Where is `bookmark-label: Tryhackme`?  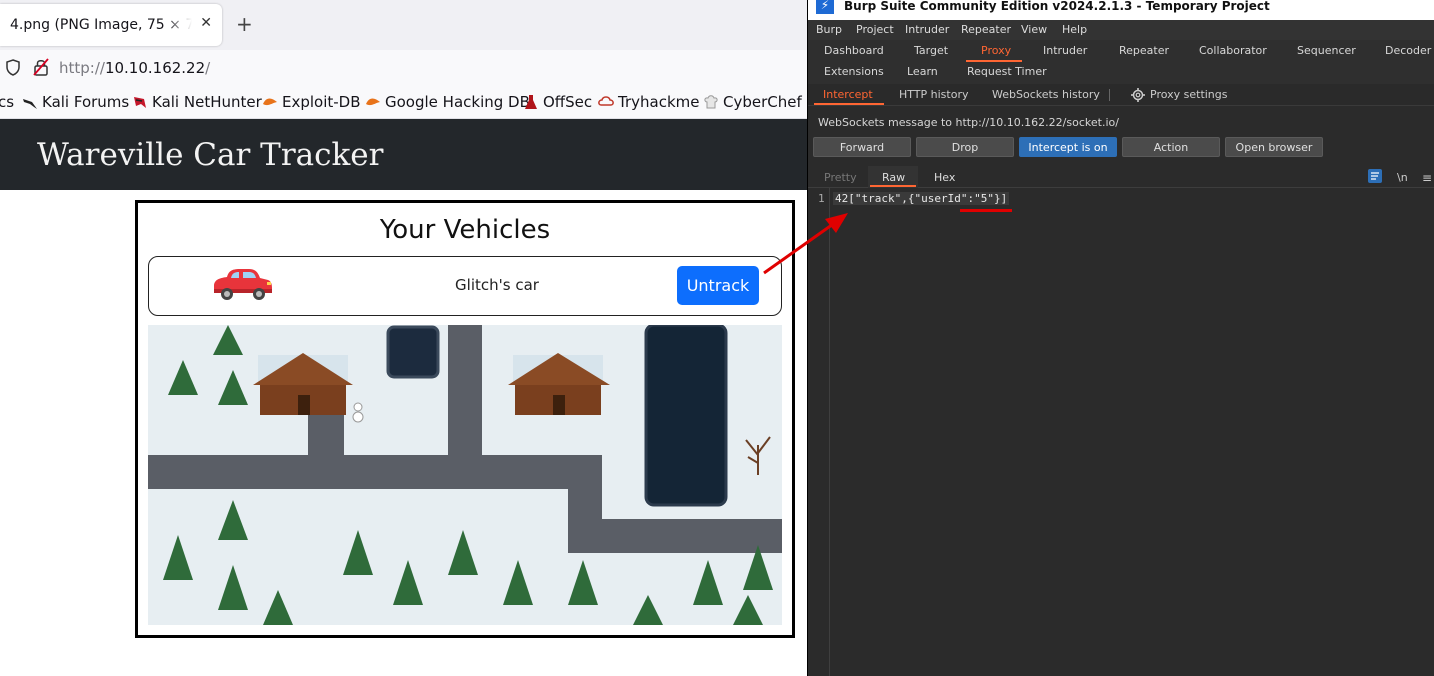
bookmark-label: Tryhackme is located at coordinates (659, 102).